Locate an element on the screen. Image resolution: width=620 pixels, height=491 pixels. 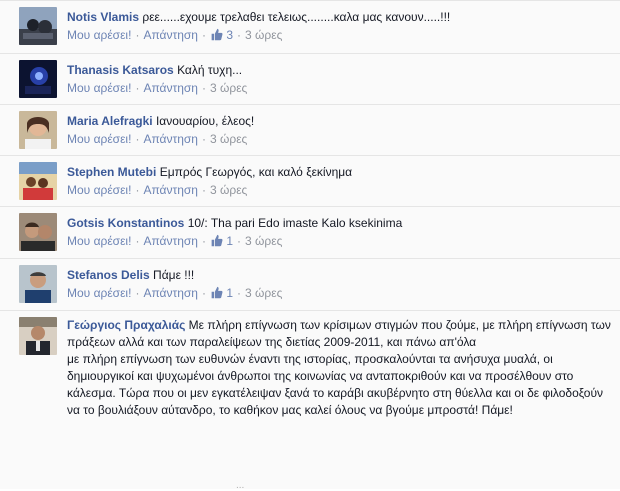
comment-text: Πάμε !!! is located at coordinates (174, 275).